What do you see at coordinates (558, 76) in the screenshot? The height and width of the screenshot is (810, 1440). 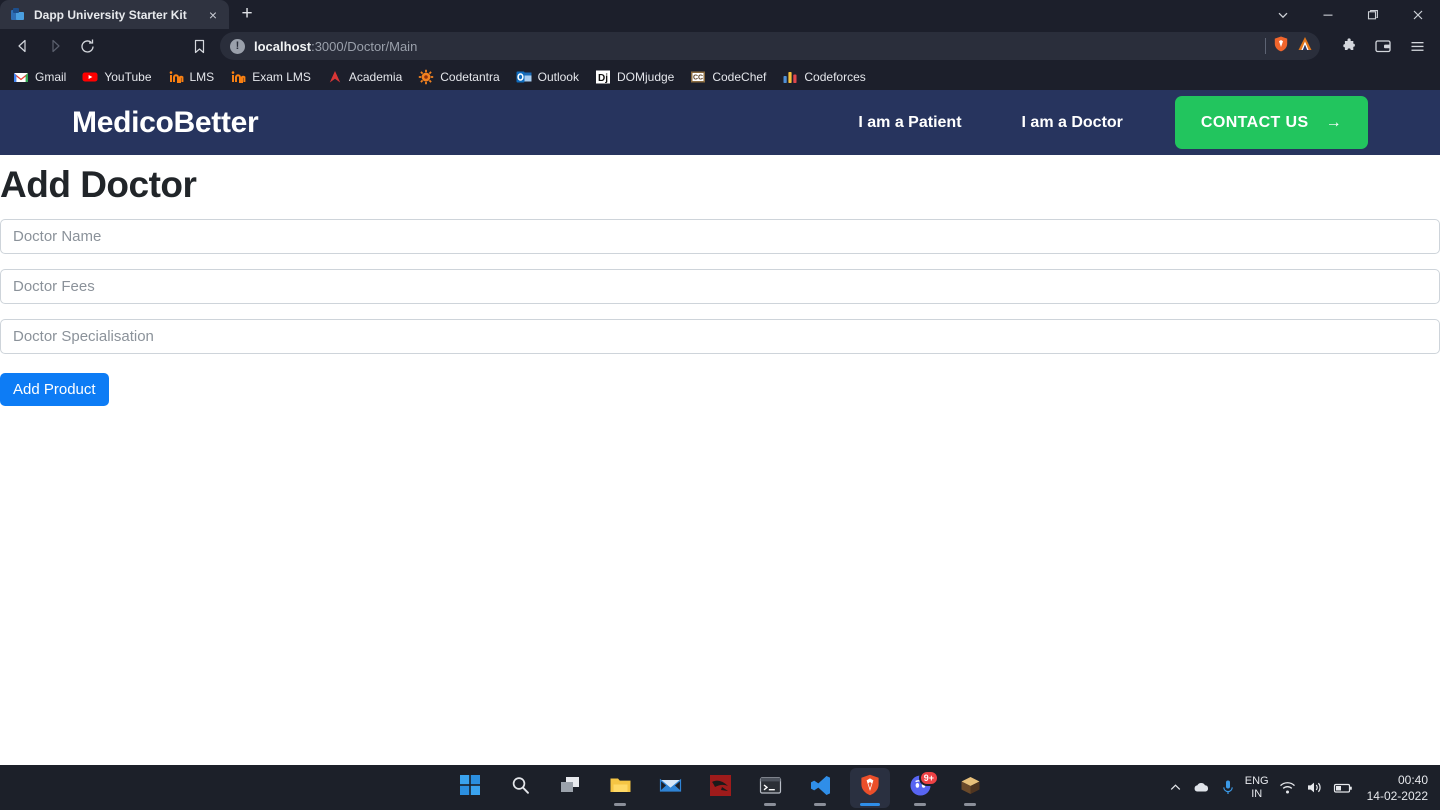 I see `bookmark-label: Outlook` at bounding box center [558, 76].